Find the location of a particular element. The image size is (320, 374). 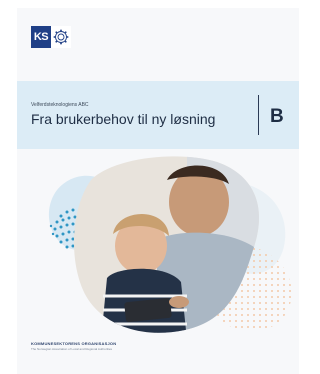

ks-logo: KS is located at coordinates (51, 37).